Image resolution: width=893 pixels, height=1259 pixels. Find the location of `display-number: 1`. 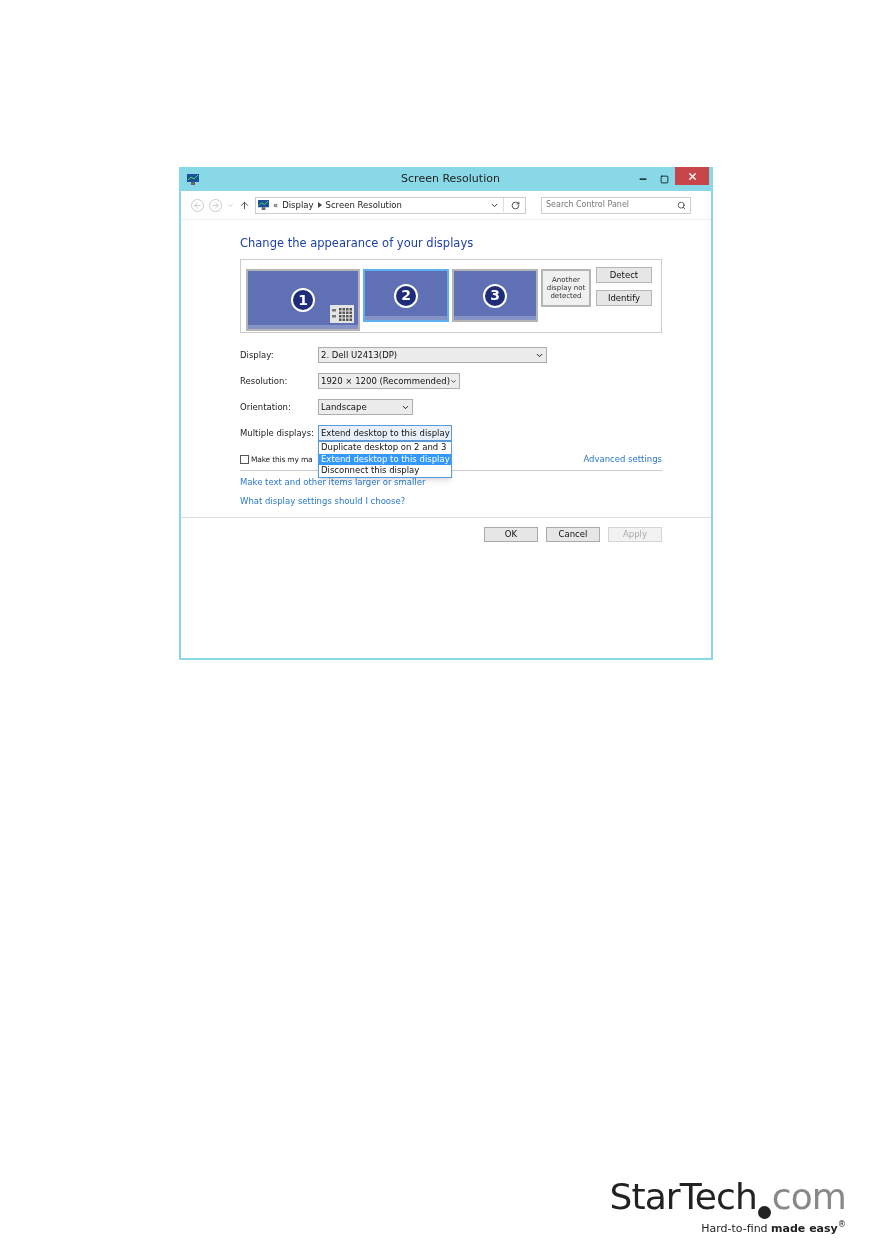

display-number: 1 is located at coordinates (303, 300).